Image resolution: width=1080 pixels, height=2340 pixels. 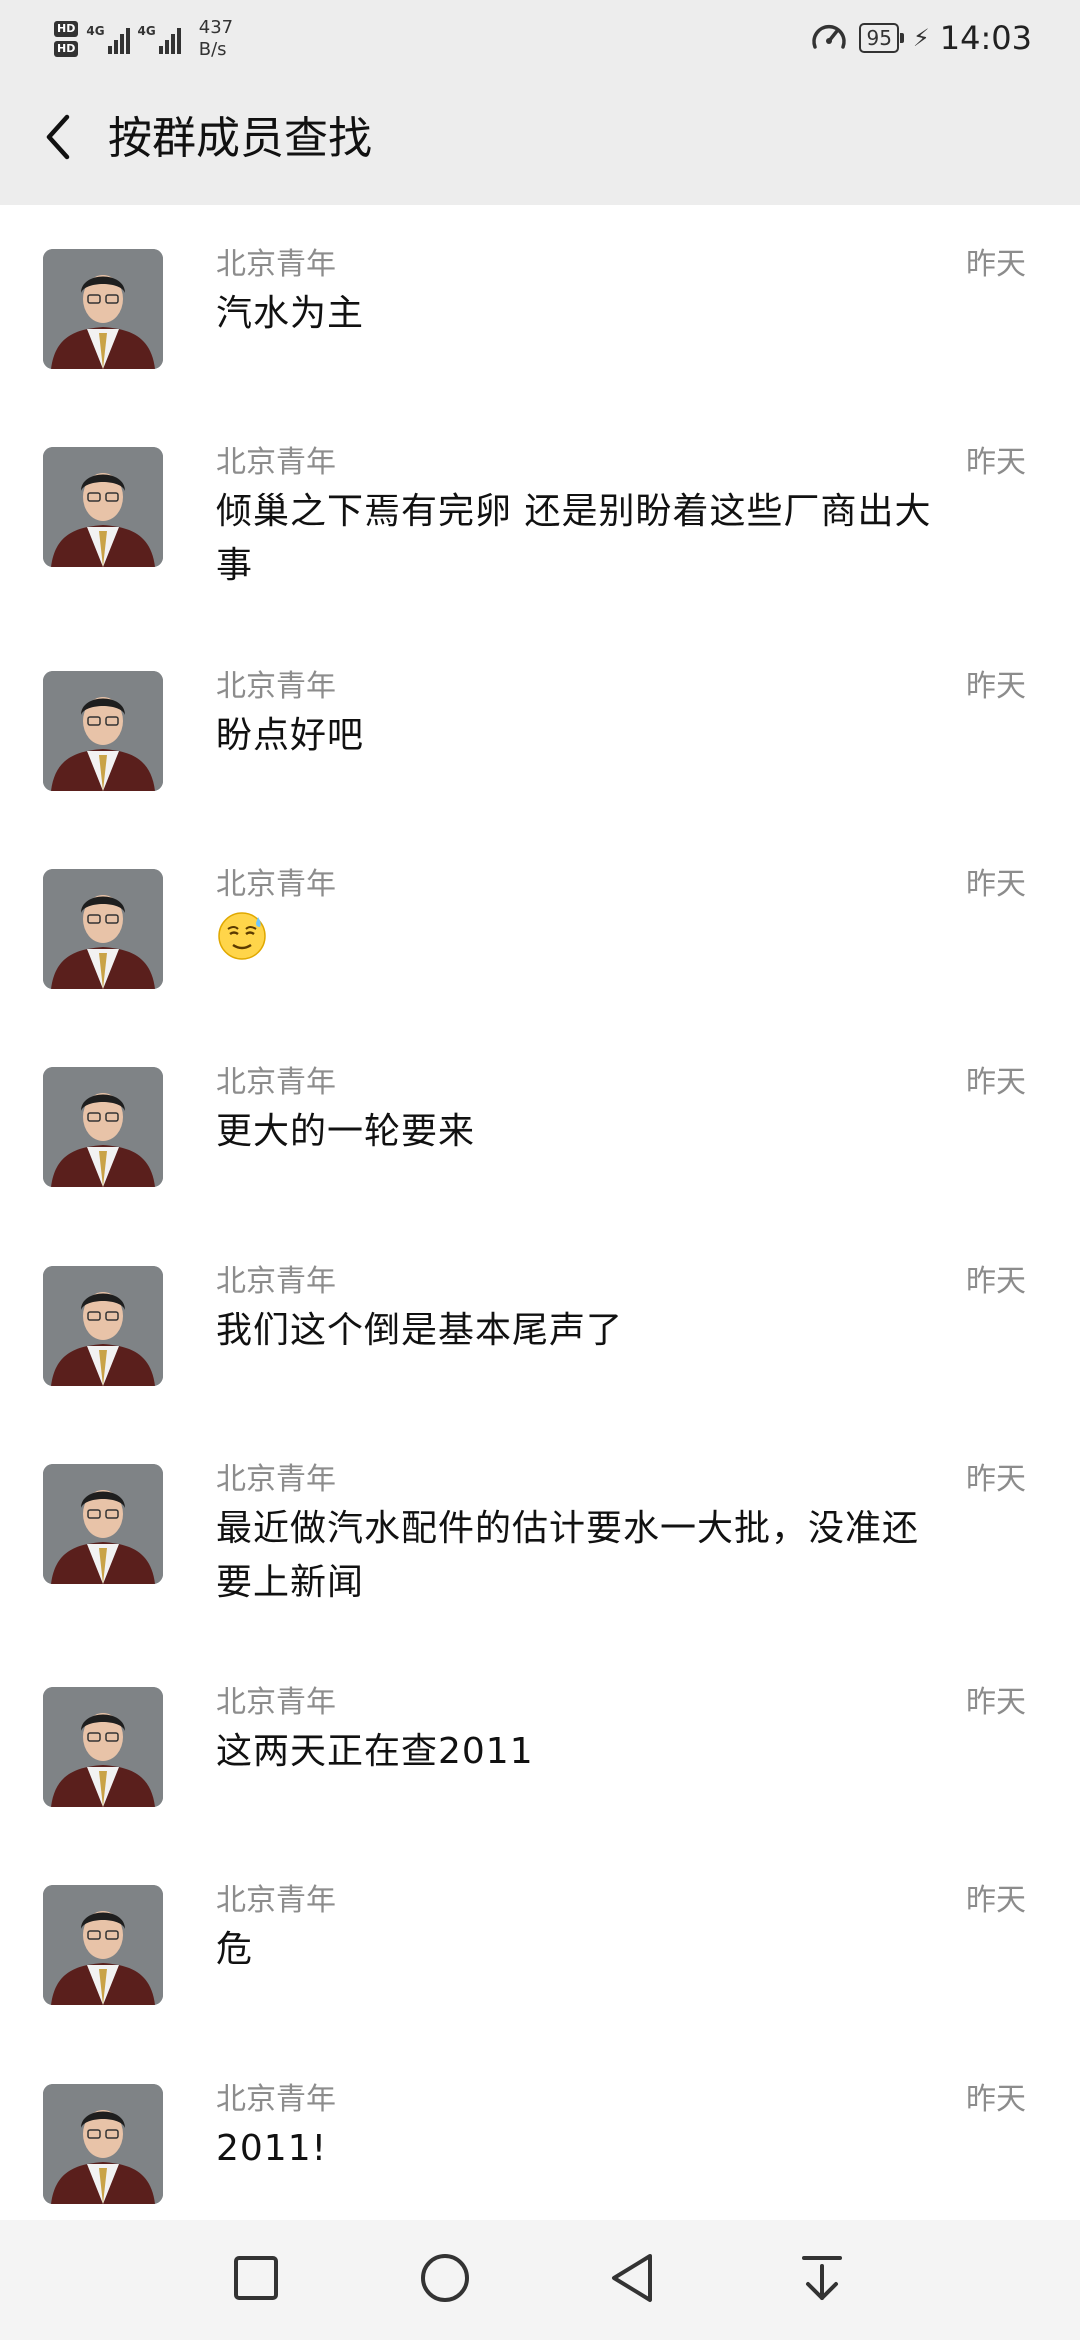 What do you see at coordinates (621, 539) in the screenshot?
I see `message-text: 倾巢之下焉有完卵 还是别盼着这些厂商出大事` at bounding box center [621, 539].